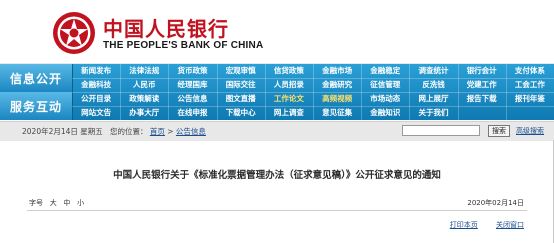 The width and height of the screenshot is (554, 243). I want to click on nav-link: 人员招录, so click(289, 84).